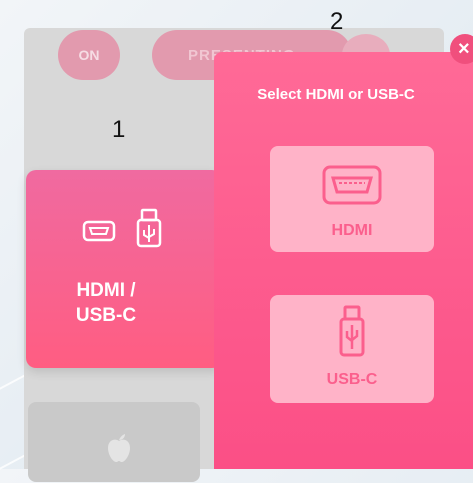 This screenshot has height=483, width=473. I want to click on step-label-2: 2, so click(337, 21).